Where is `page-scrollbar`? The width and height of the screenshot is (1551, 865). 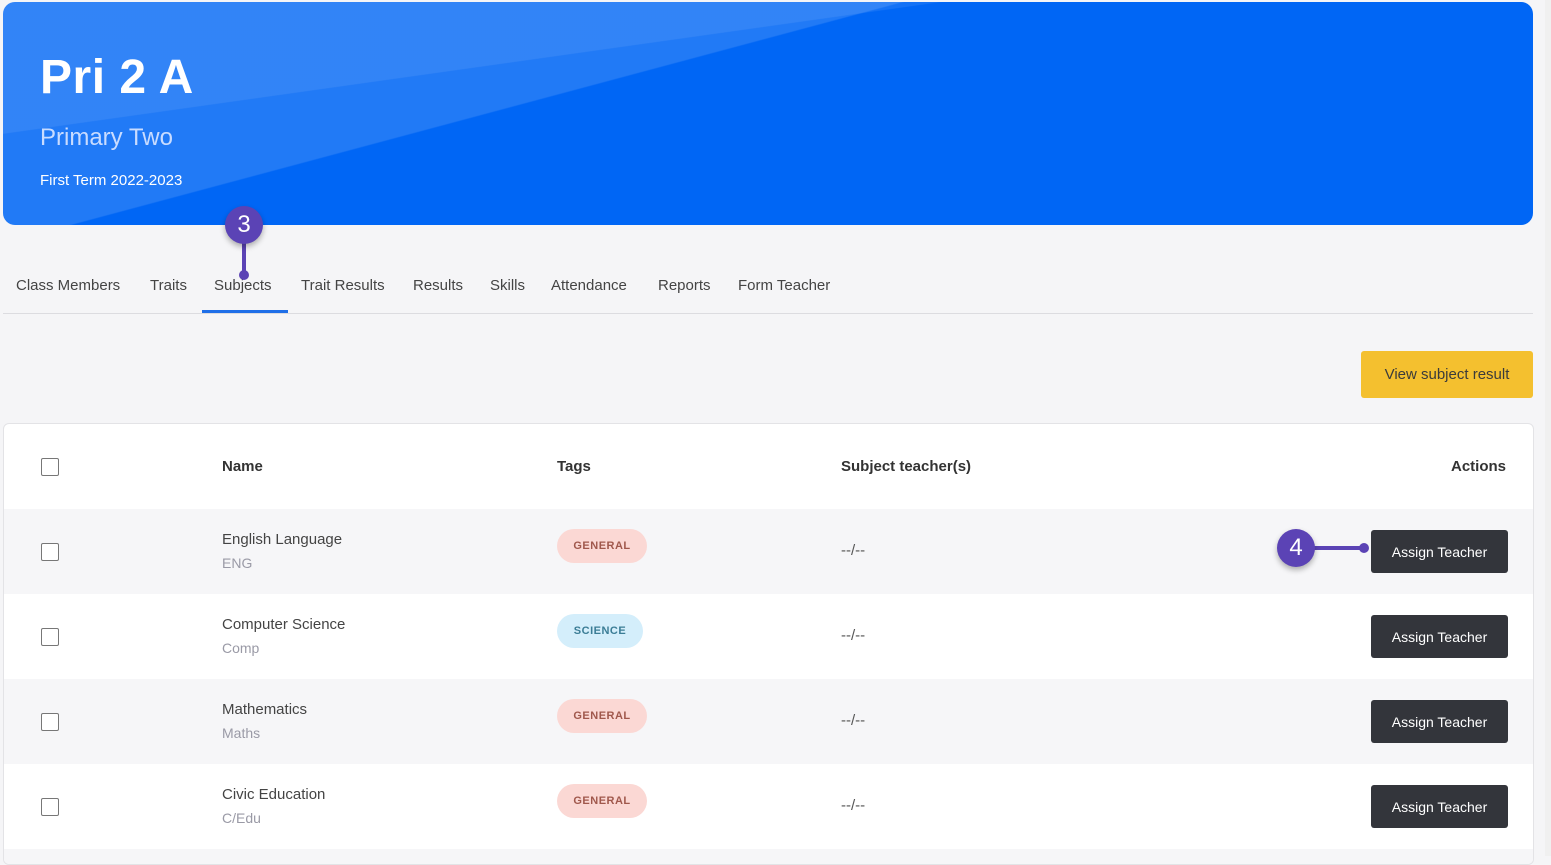 page-scrollbar is located at coordinates (1548, 428).